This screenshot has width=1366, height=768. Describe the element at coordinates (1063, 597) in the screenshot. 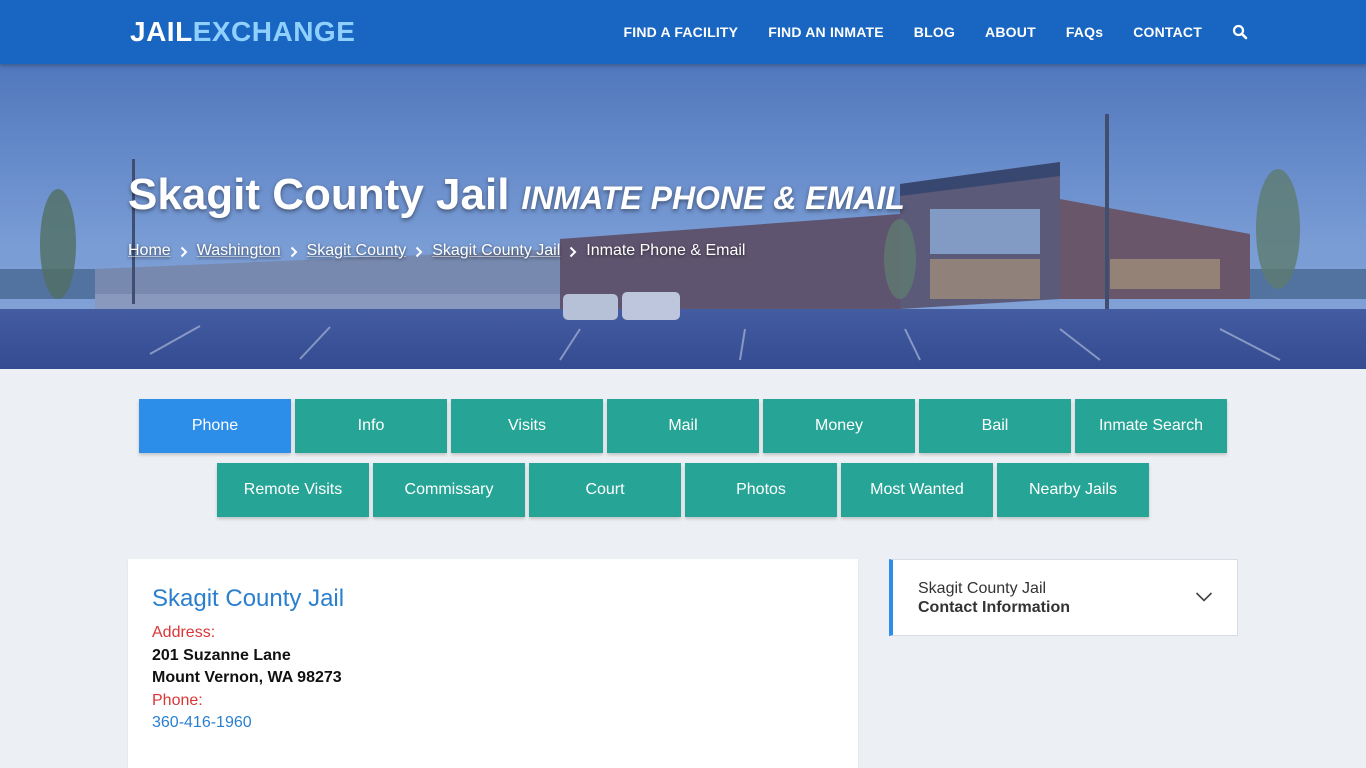

I see `contact-info-accordion: Skagit County Jail Contact Information` at that location.